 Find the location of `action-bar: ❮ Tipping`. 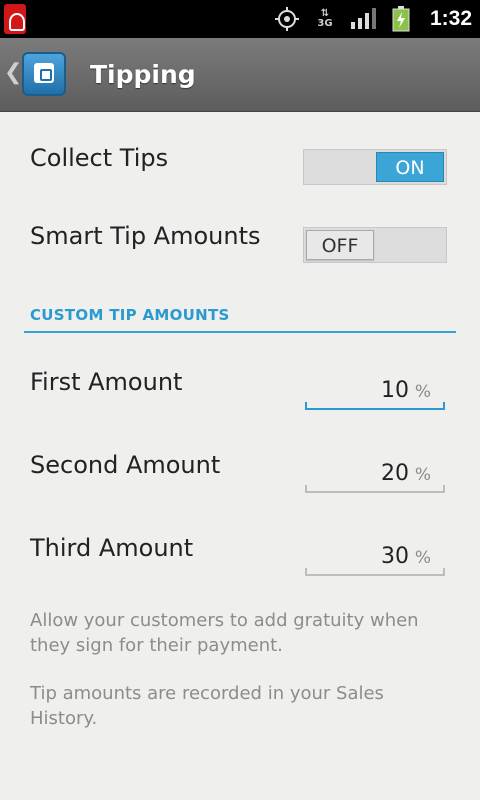

action-bar: ❮ Tipping is located at coordinates (240, 75).